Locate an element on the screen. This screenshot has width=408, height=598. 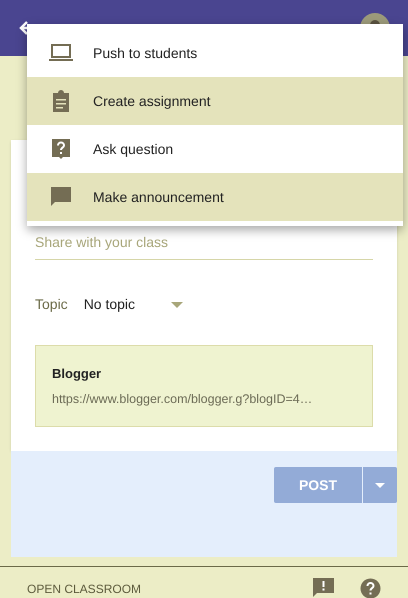
topic-label: Topic is located at coordinates (51, 304).